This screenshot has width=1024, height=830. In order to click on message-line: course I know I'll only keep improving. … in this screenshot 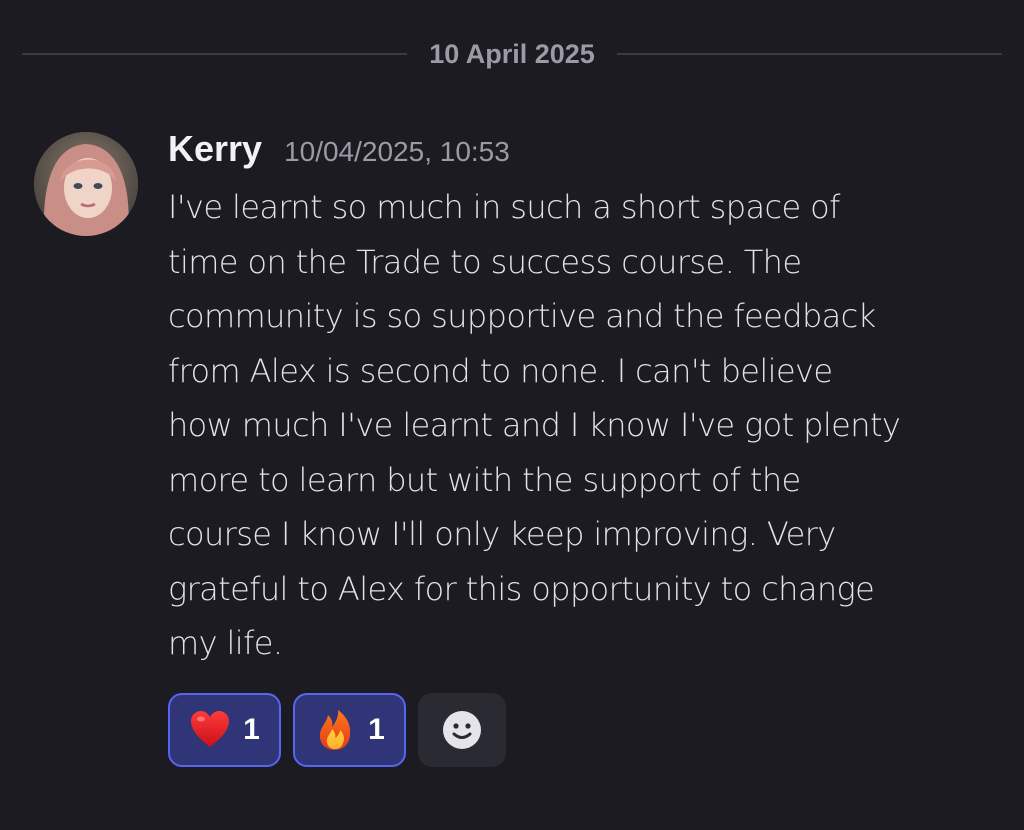, I will do `click(502, 534)`.